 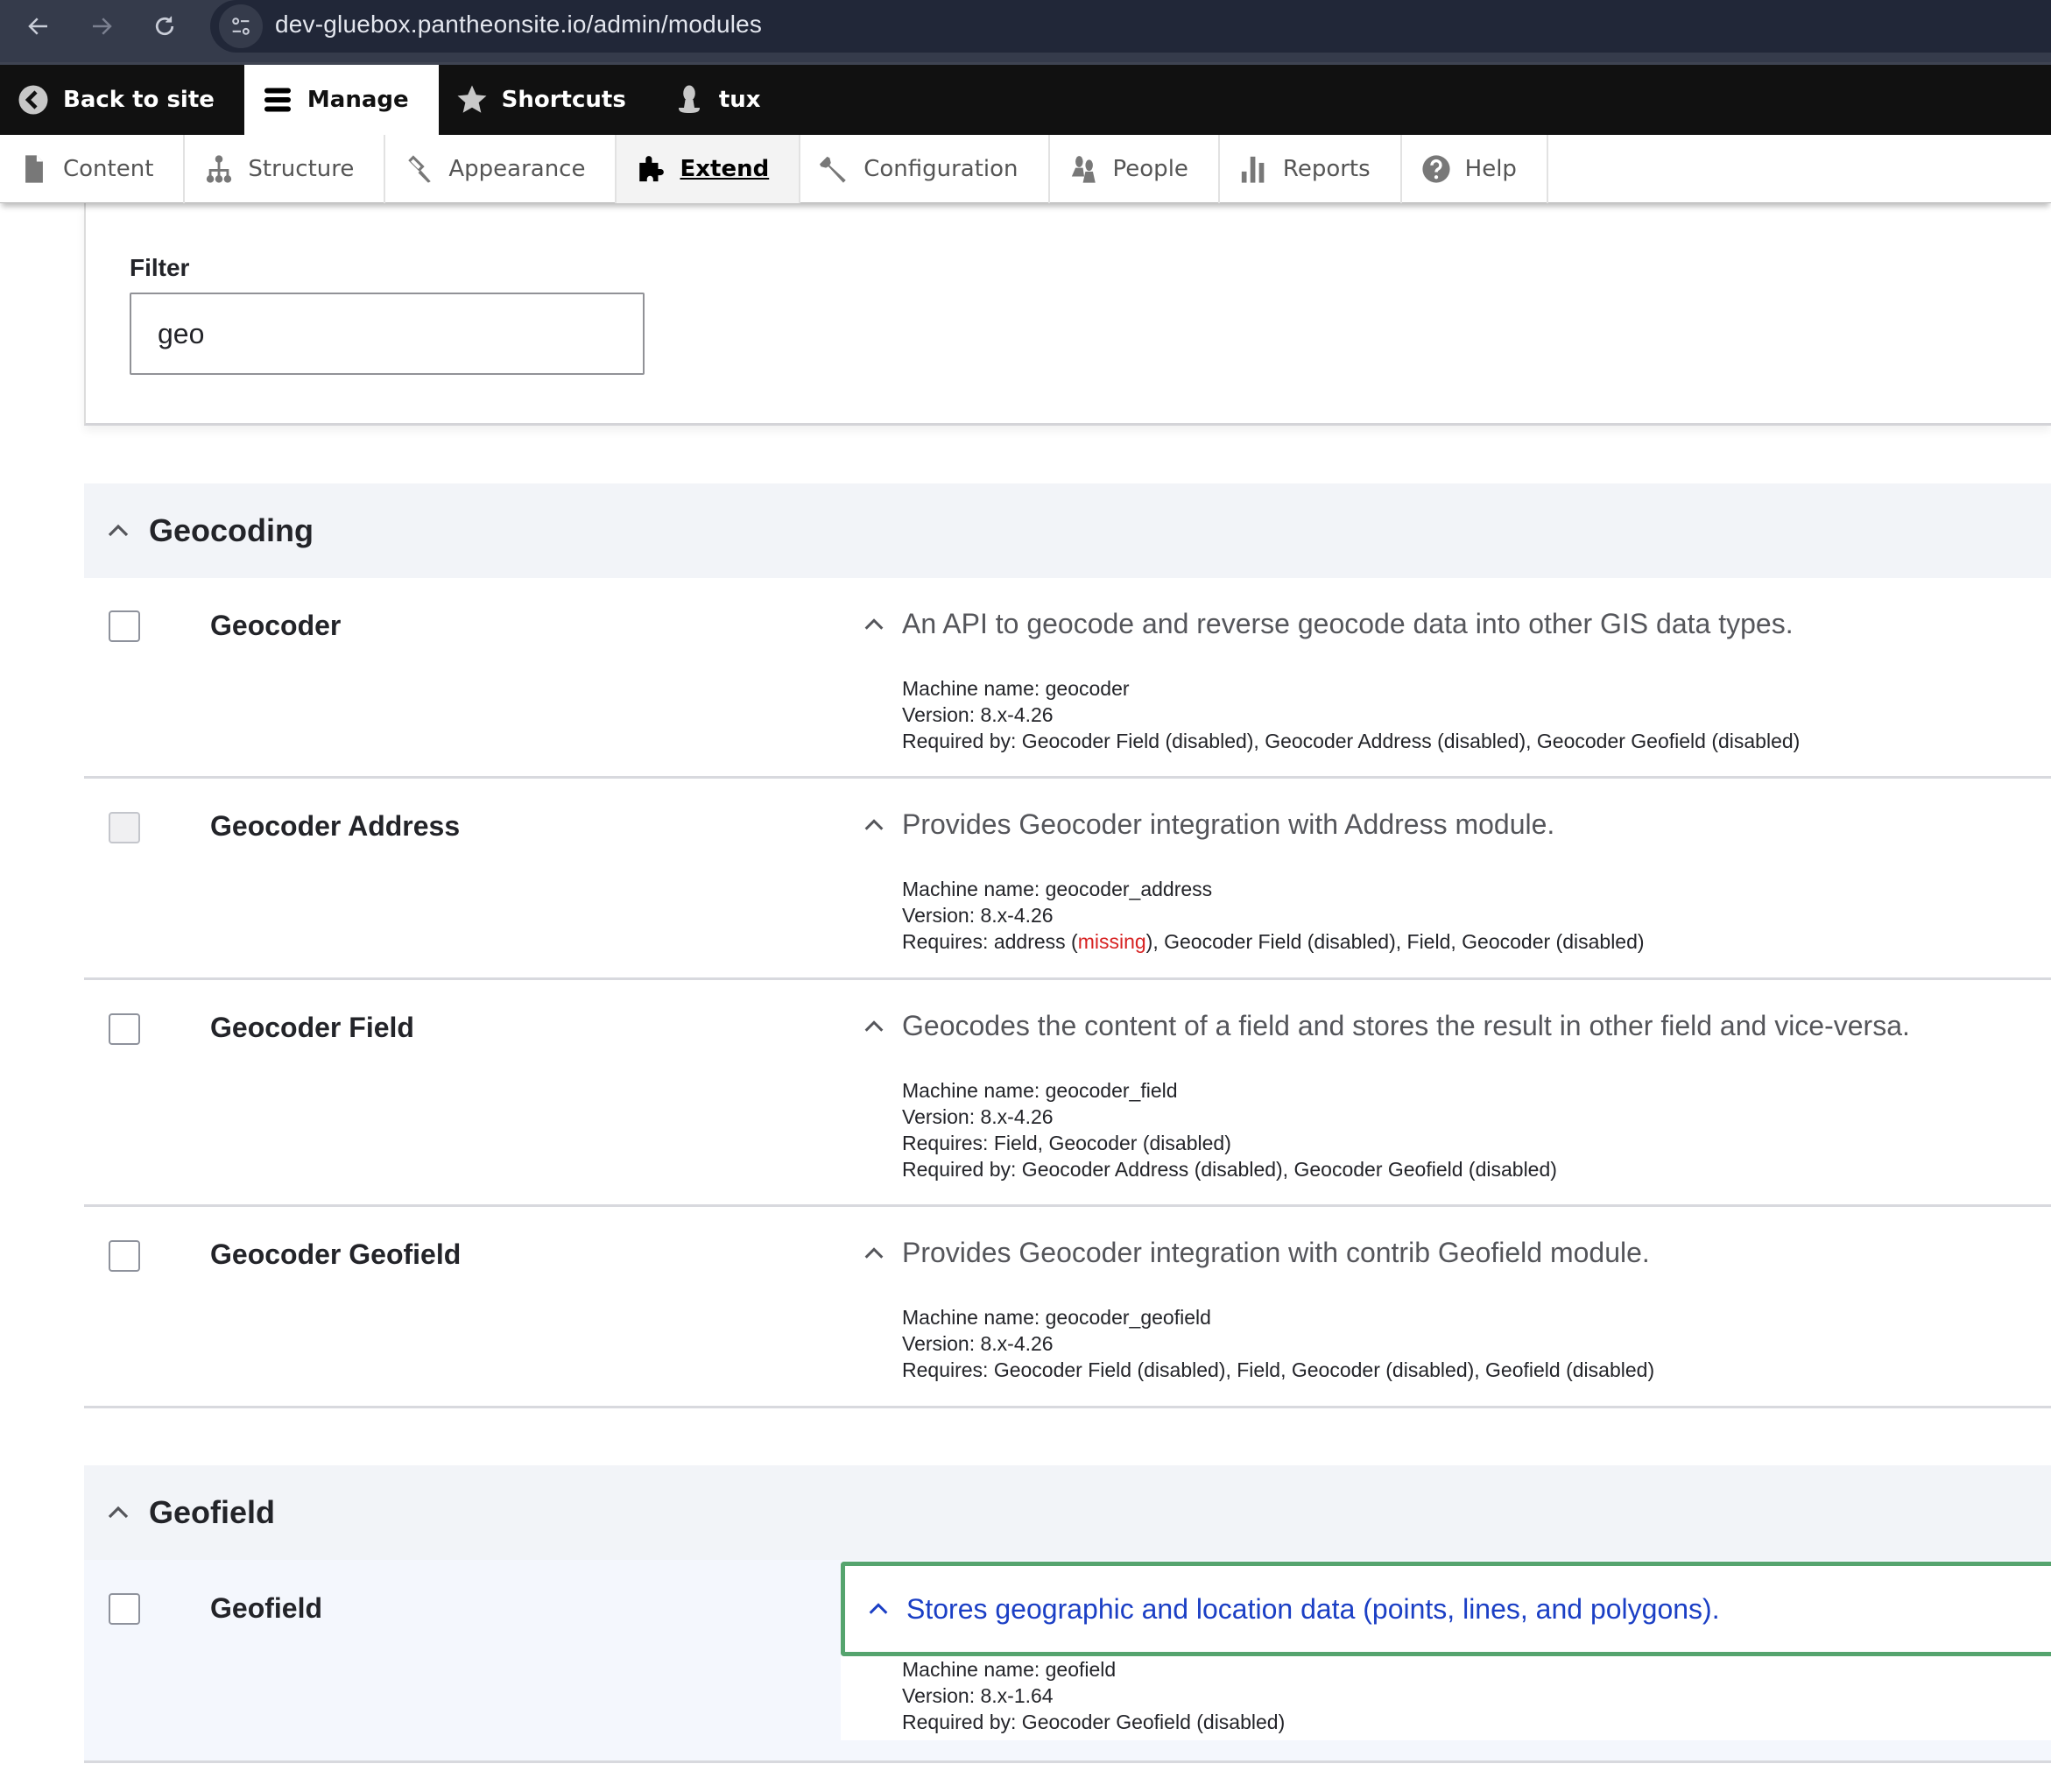 What do you see at coordinates (651, 169) in the screenshot?
I see `puzzle-icon` at bounding box center [651, 169].